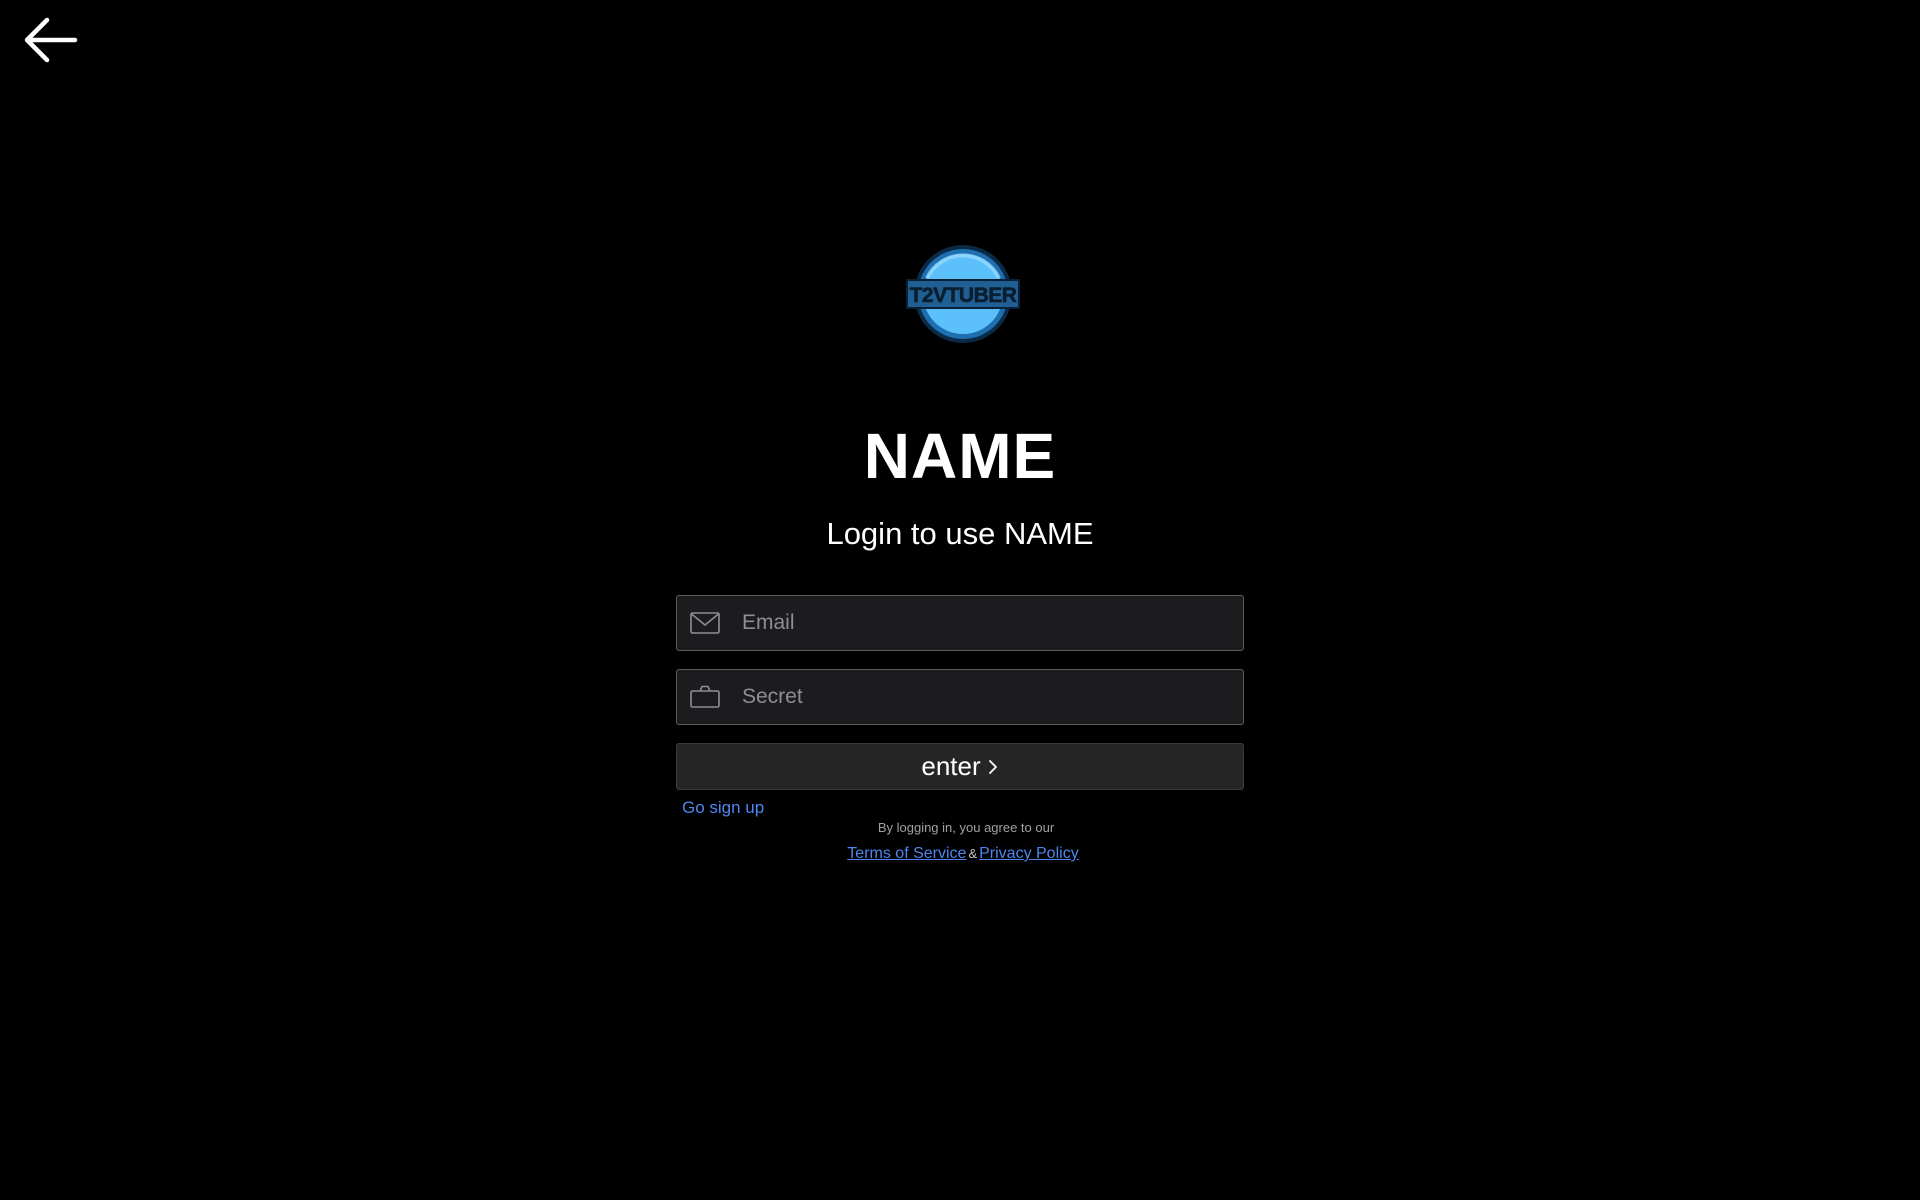 This screenshot has width=1920, height=1200. I want to click on email-input, so click(992, 623).